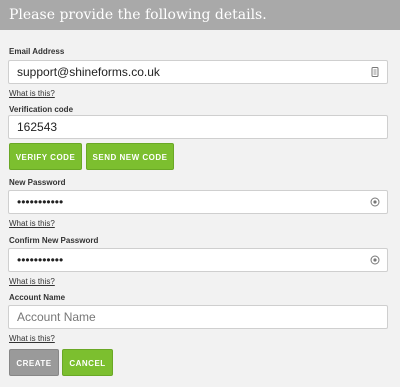 The height and width of the screenshot is (387, 400). Describe the element at coordinates (40, 260) in the screenshot. I see `confirm-password-value: •••••••••••` at that location.